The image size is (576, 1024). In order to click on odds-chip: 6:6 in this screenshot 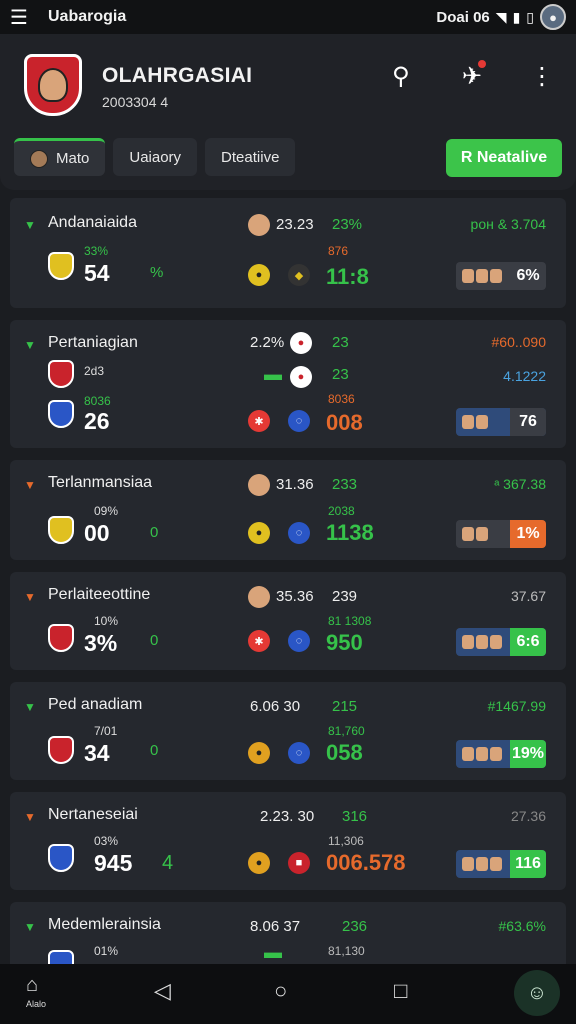, I will do `click(501, 642)`.